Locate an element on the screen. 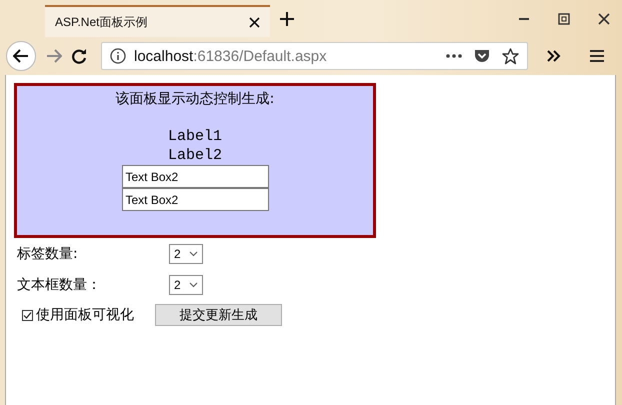  label-text: Label1 is located at coordinates (195, 136).